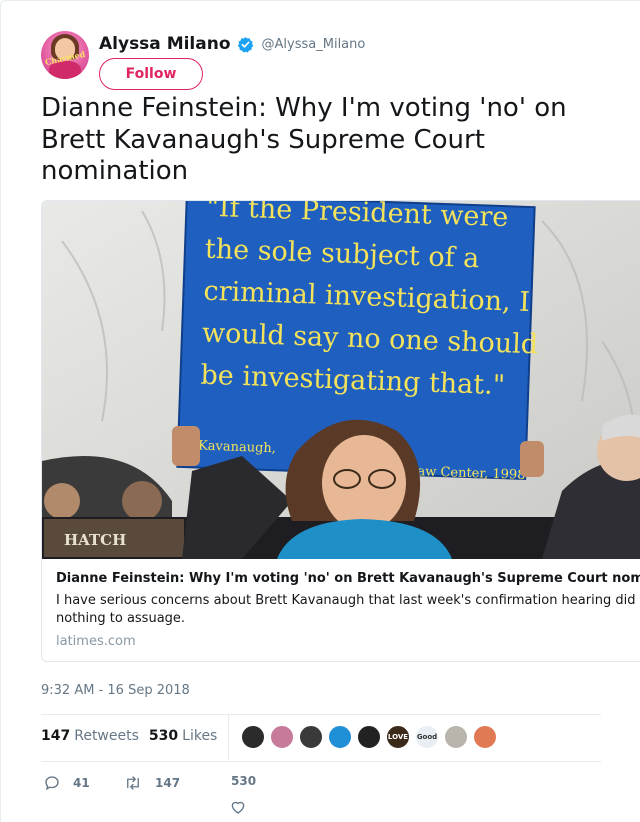 This screenshot has height=822, width=640. Describe the element at coordinates (95, 540) in the screenshot. I see `nameplate-text: HATCH` at that location.